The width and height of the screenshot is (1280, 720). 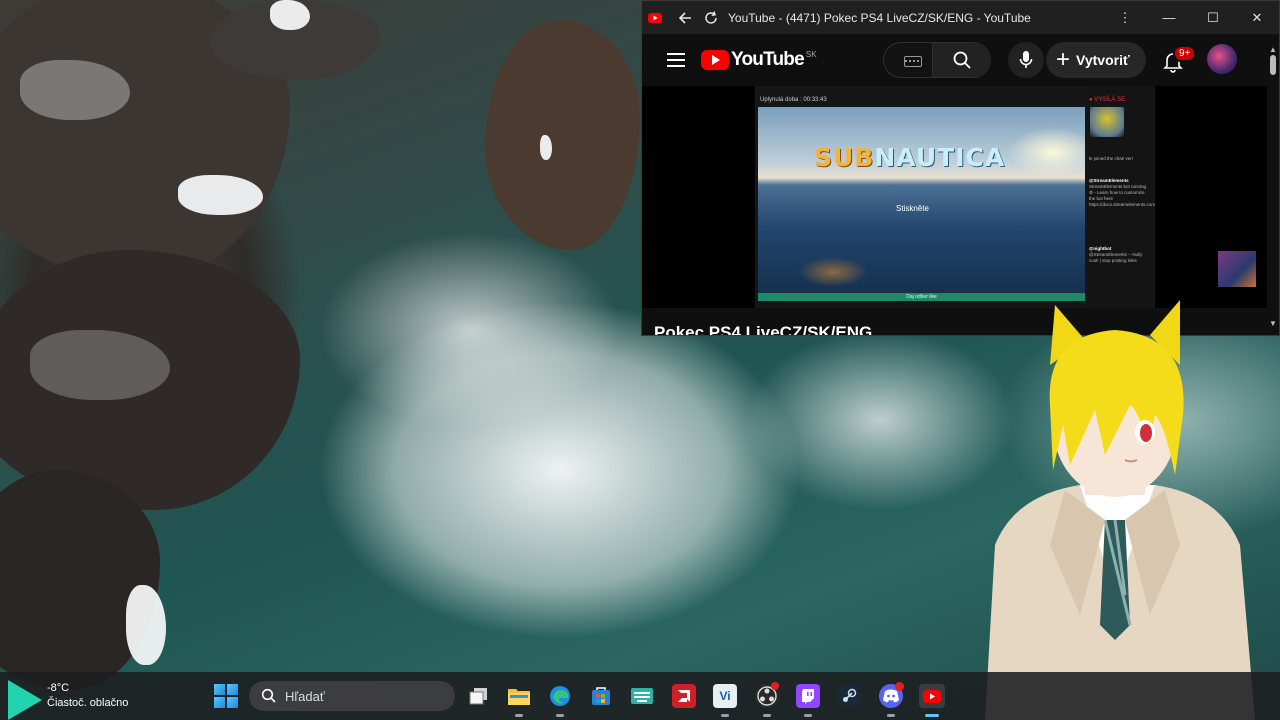 I want to click on edge-browser-icon, so click(x=560, y=696).